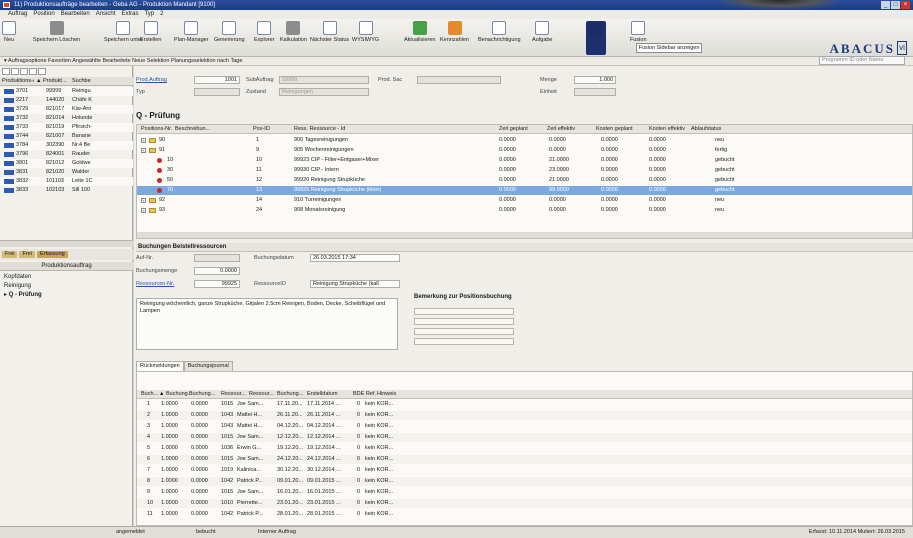 The height and width of the screenshot is (538, 913). What do you see at coordinates (364, 394) in the screenshot?
I see `column-header: BDE Ref.` at bounding box center [364, 394].